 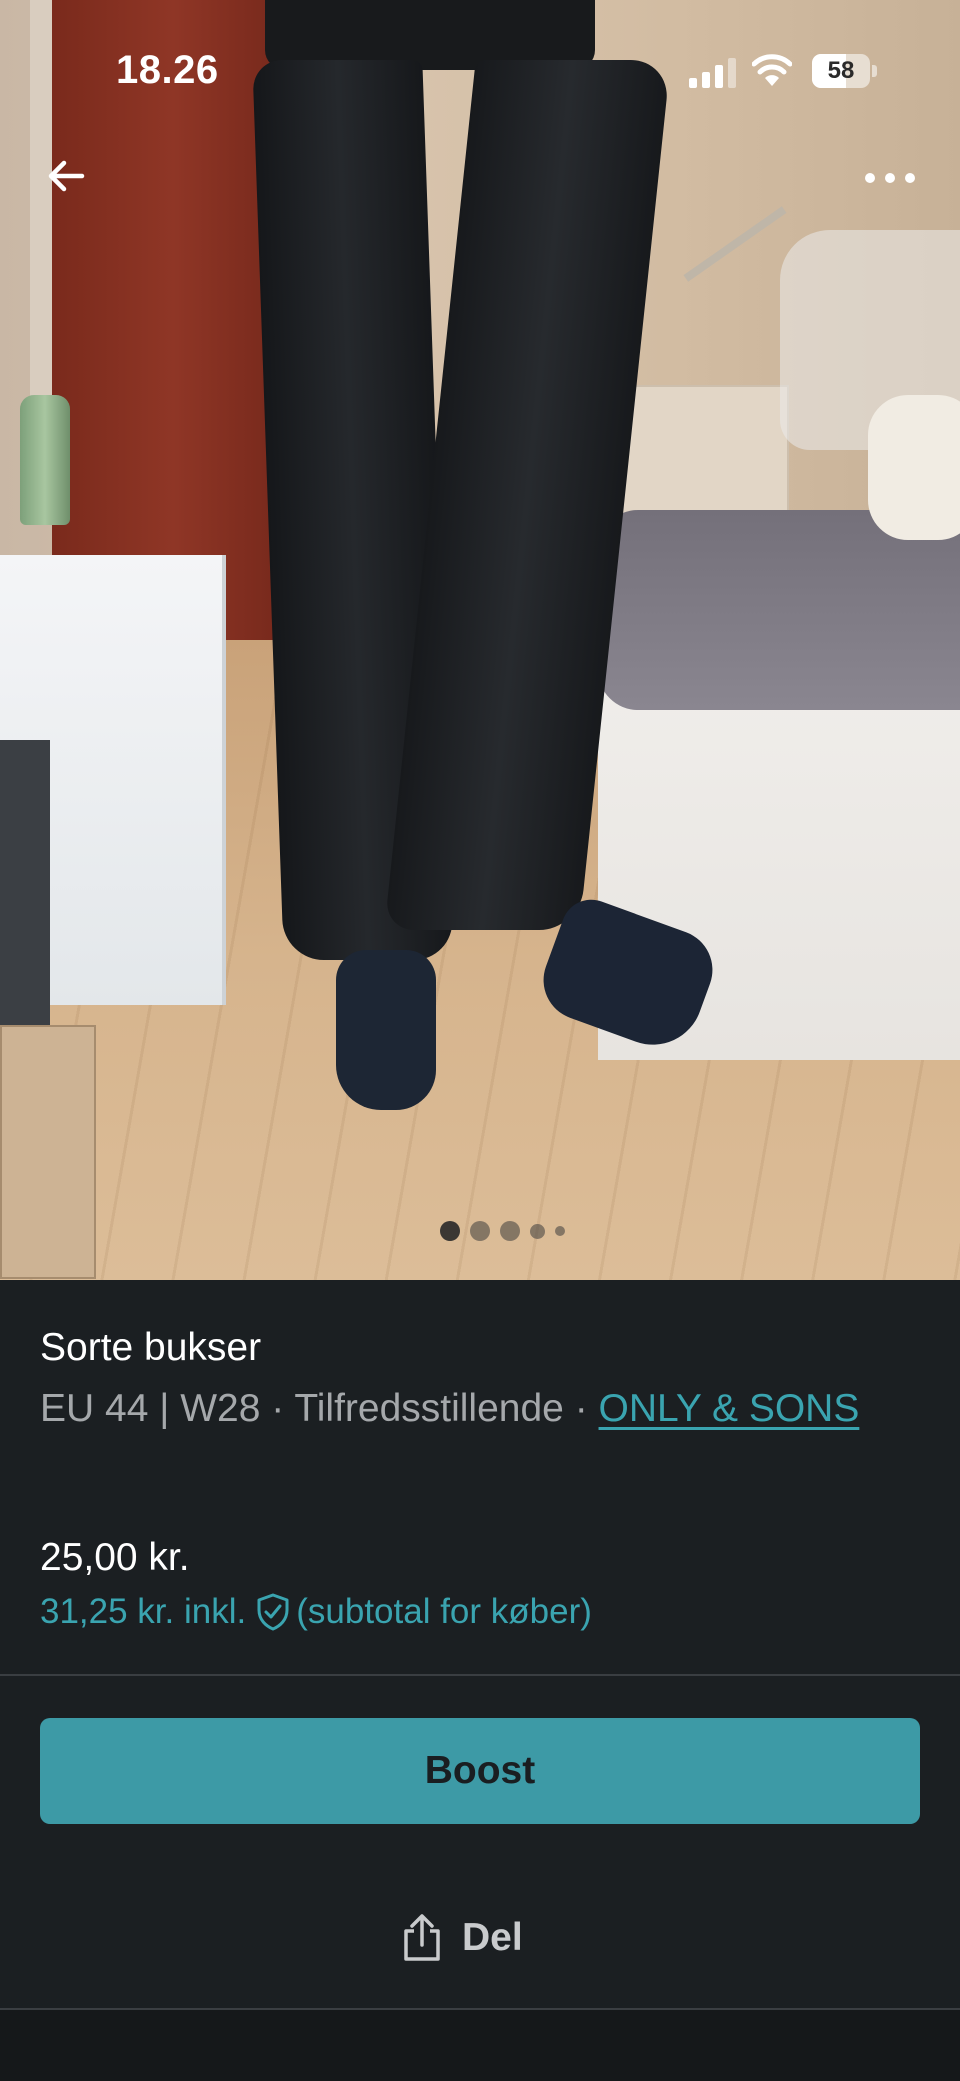 I want to click on brand-link: ONLY & SONS, so click(x=729, y=1408).